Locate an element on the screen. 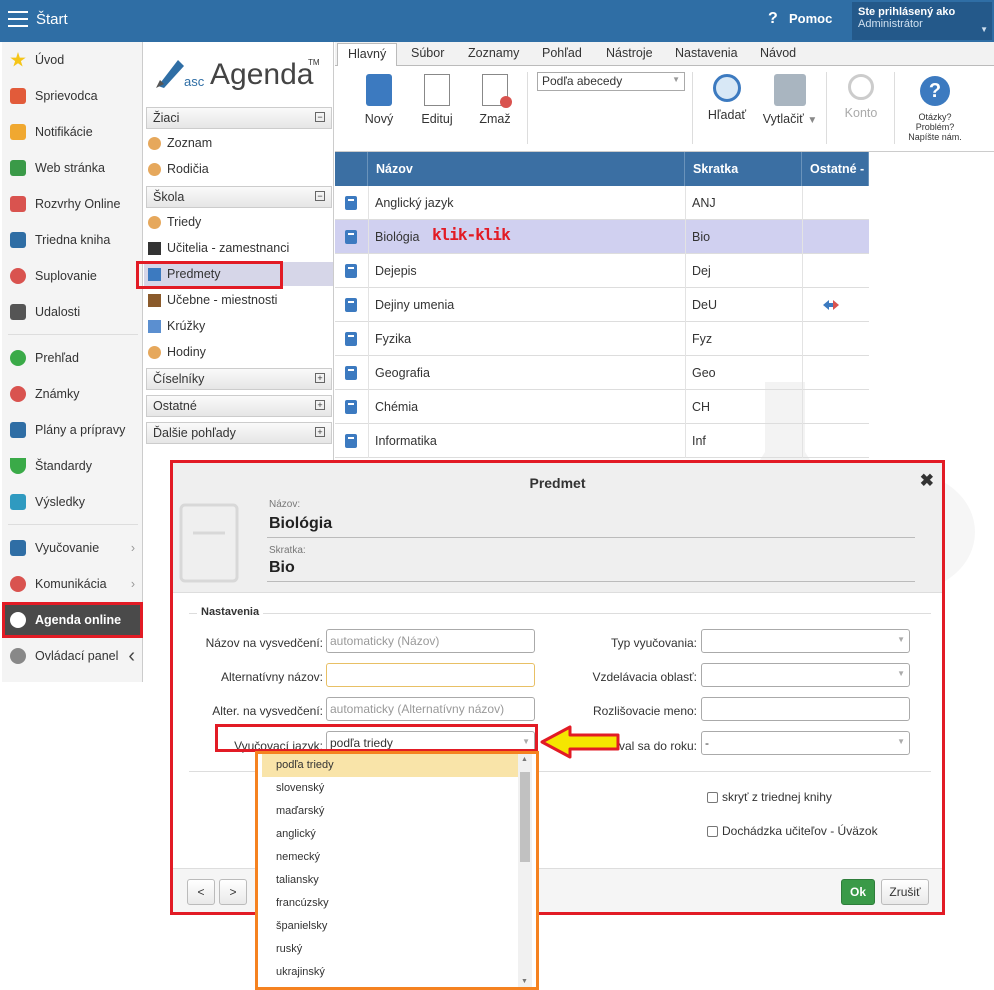 The width and height of the screenshot is (994, 990). table-row-selected: Biológia klik-klik Bio is located at coordinates (602, 237).